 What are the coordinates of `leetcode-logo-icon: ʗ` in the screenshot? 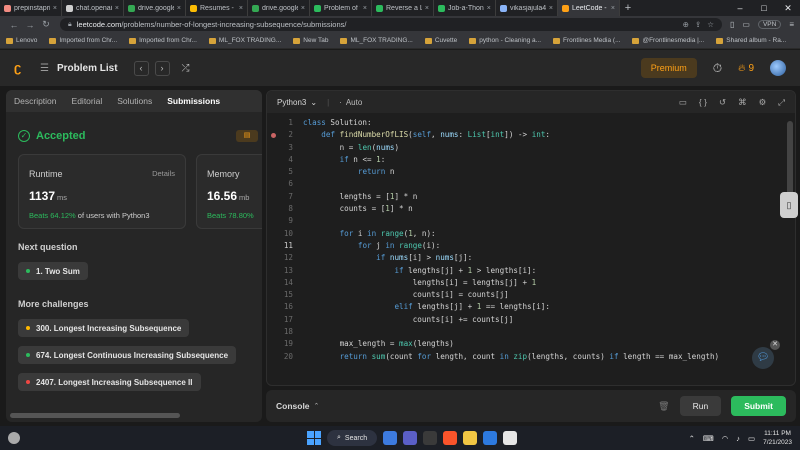 It's located at (22, 68).